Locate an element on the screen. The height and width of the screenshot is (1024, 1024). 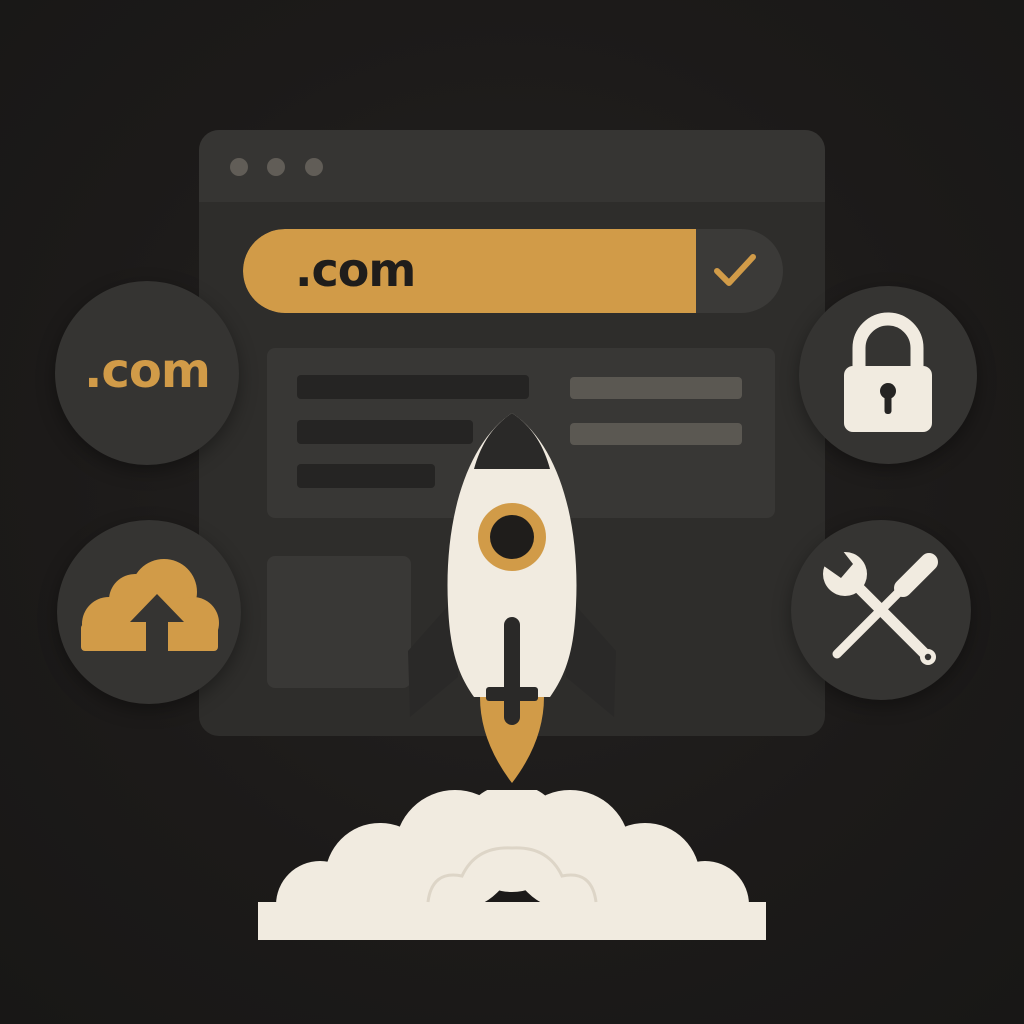
security-badge is located at coordinates (888, 375).